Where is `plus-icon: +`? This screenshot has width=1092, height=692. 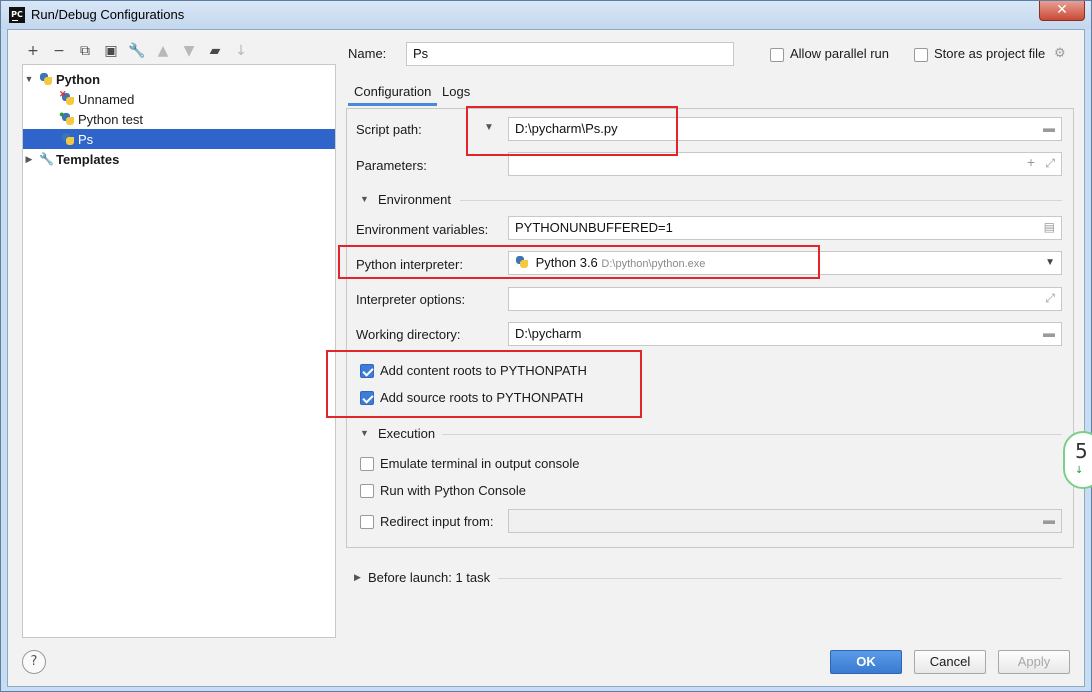 plus-icon: + is located at coordinates (1031, 162).